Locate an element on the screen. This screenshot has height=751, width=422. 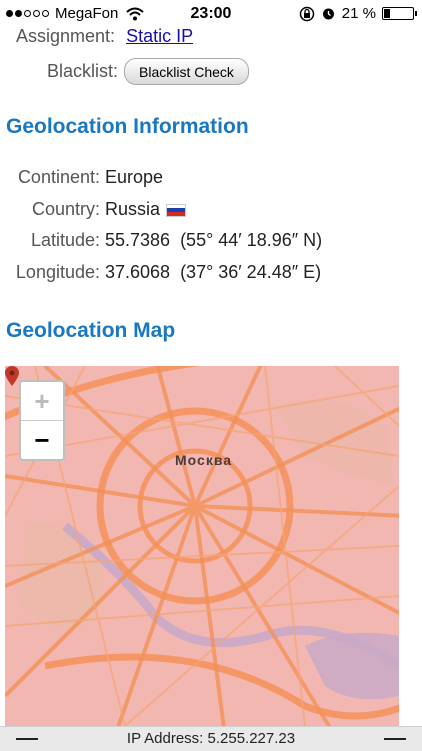
russia-flag-icon is located at coordinates (176, 210).